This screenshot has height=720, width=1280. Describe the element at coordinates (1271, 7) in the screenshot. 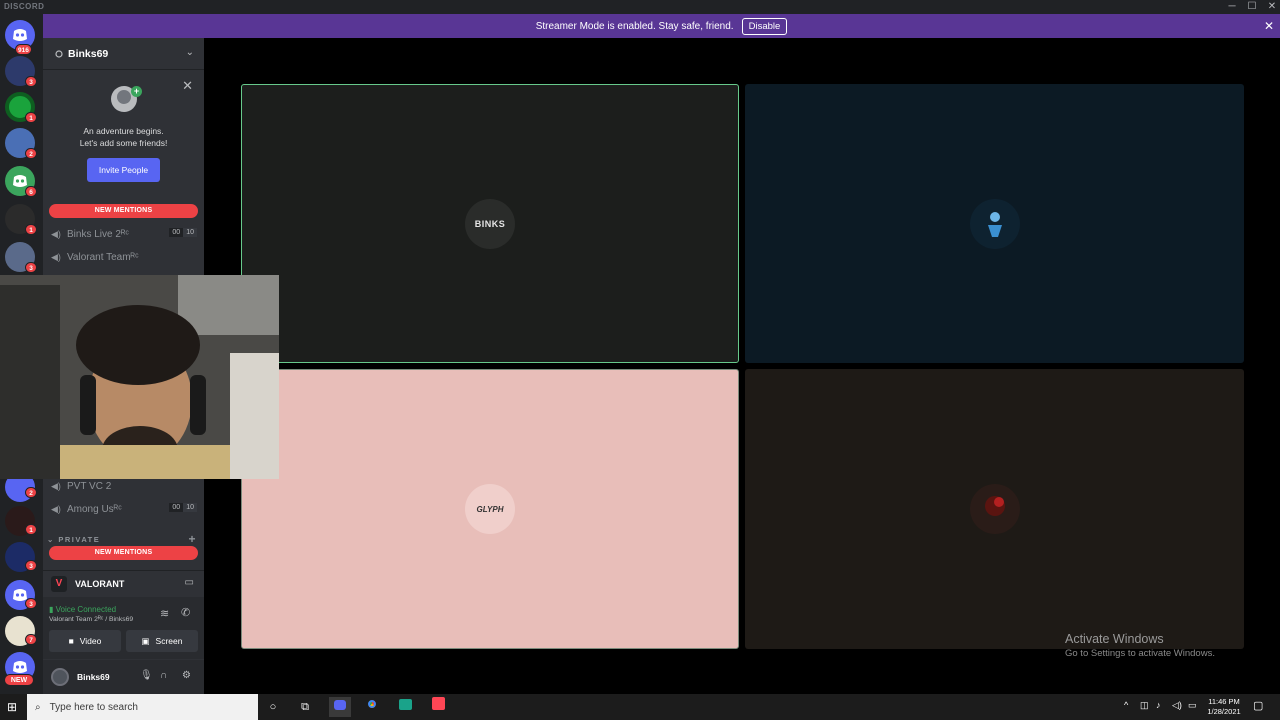

I see `close-window-button: ✕` at that location.